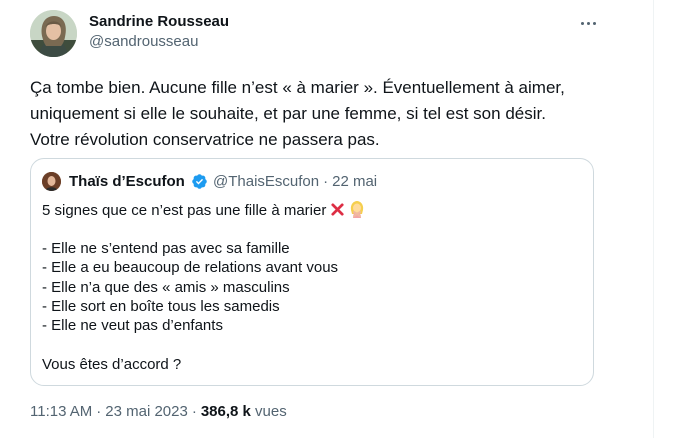 The height and width of the screenshot is (438, 675). Describe the element at coordinates (357, 211) in the screenshot. I see `no-gesture-woman-emoji` at that location.